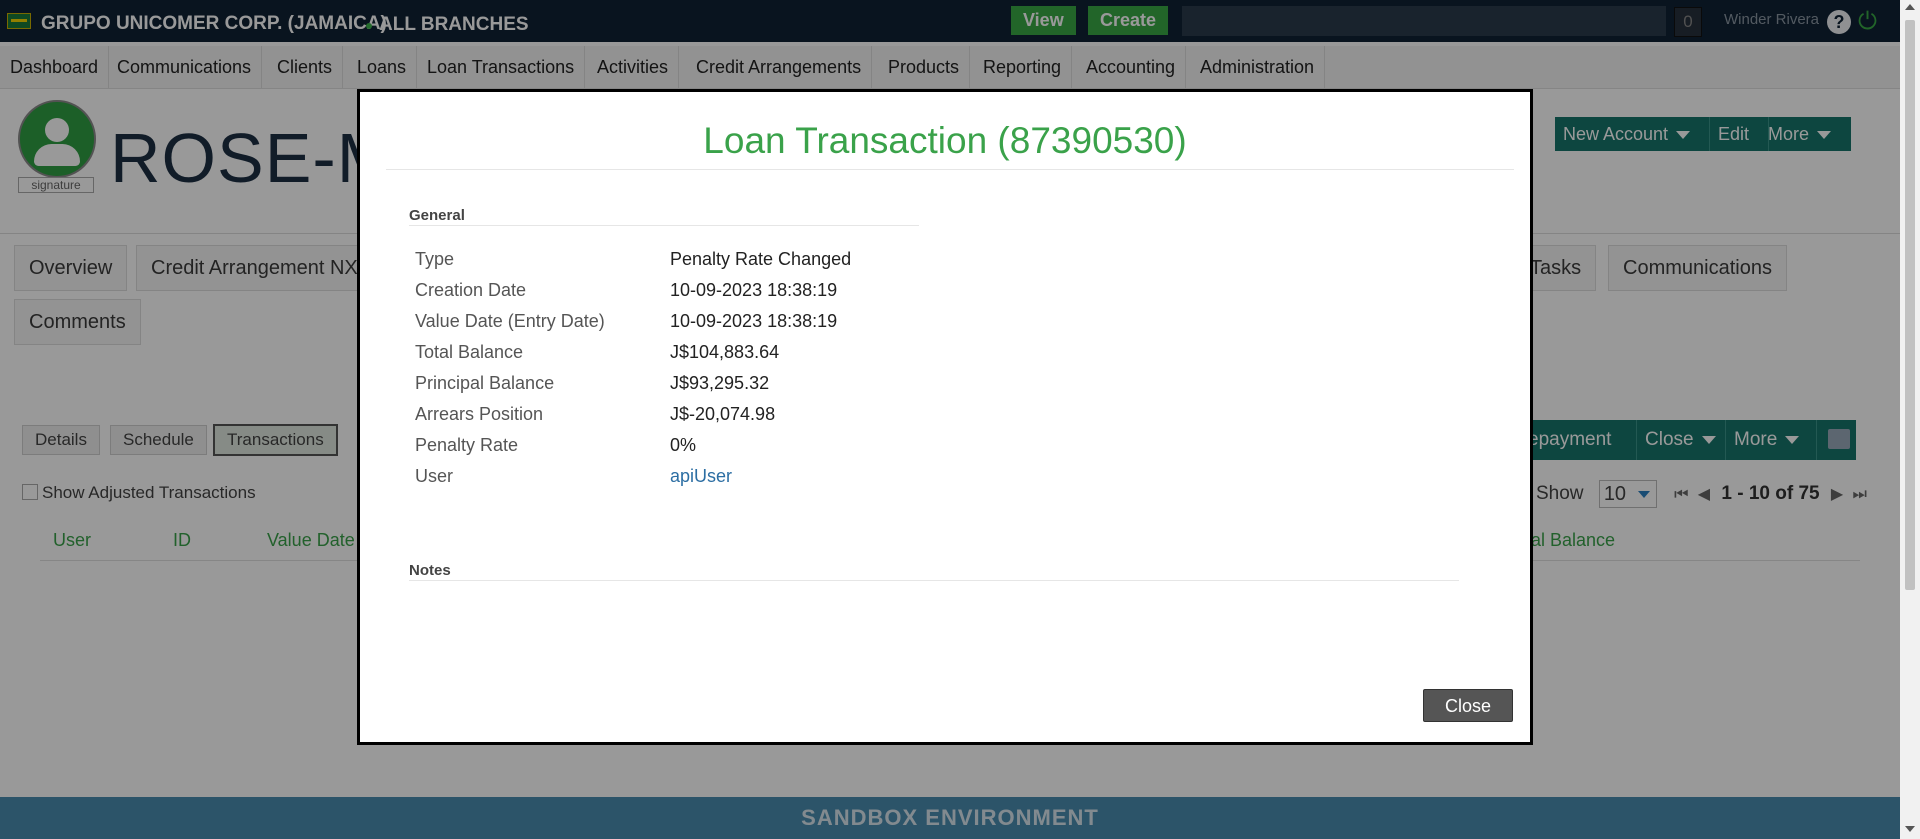  Describe the element at coordinates (754, 290) in the screenshot. I see `field-value-creation-date: 10-09-2023 18:38:19` at that location.